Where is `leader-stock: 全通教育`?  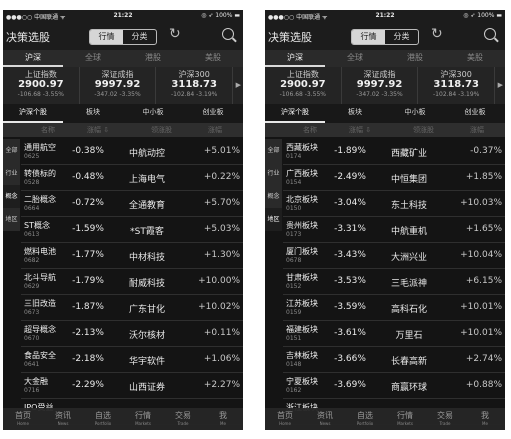 leader-stock: 全通教育 is located at coordinates (146, 206).